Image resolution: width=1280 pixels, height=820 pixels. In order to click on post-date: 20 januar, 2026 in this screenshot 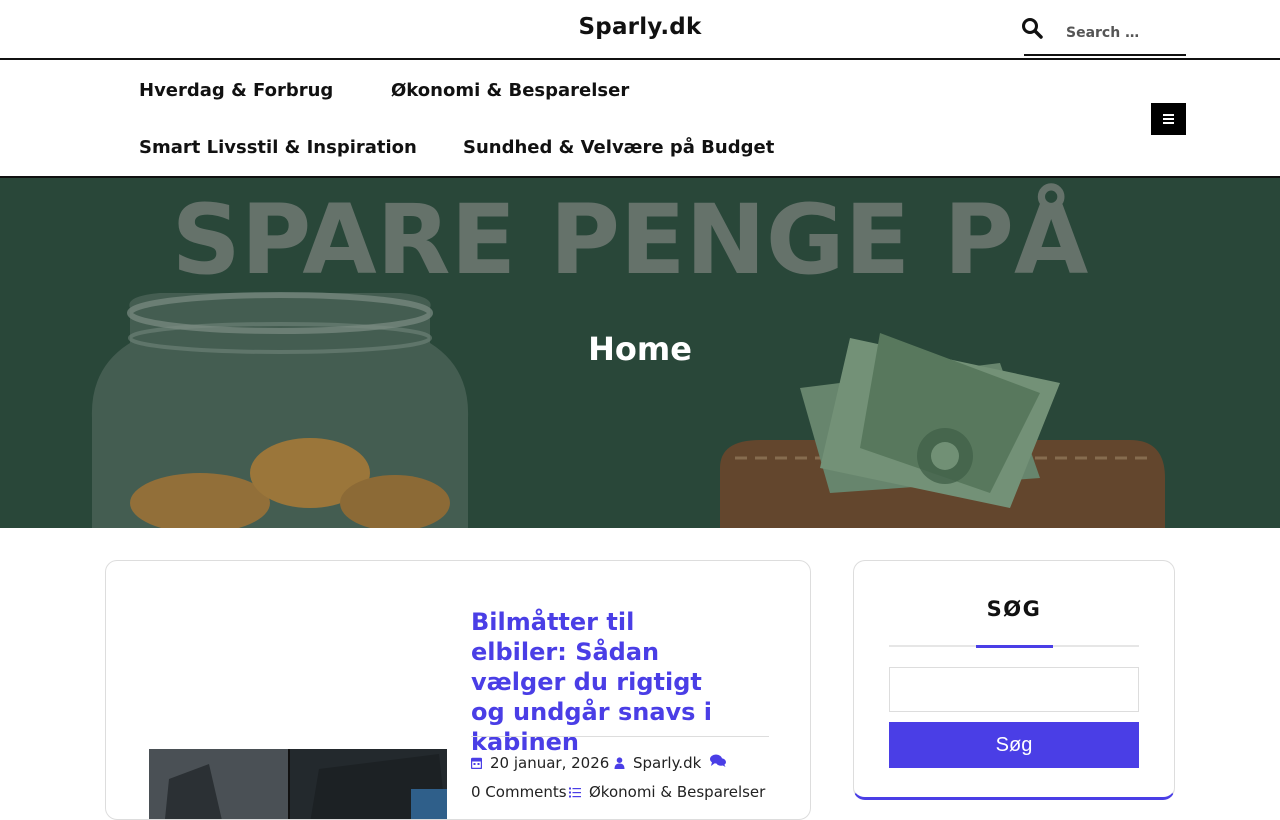, I will do `click(540, 763)`.